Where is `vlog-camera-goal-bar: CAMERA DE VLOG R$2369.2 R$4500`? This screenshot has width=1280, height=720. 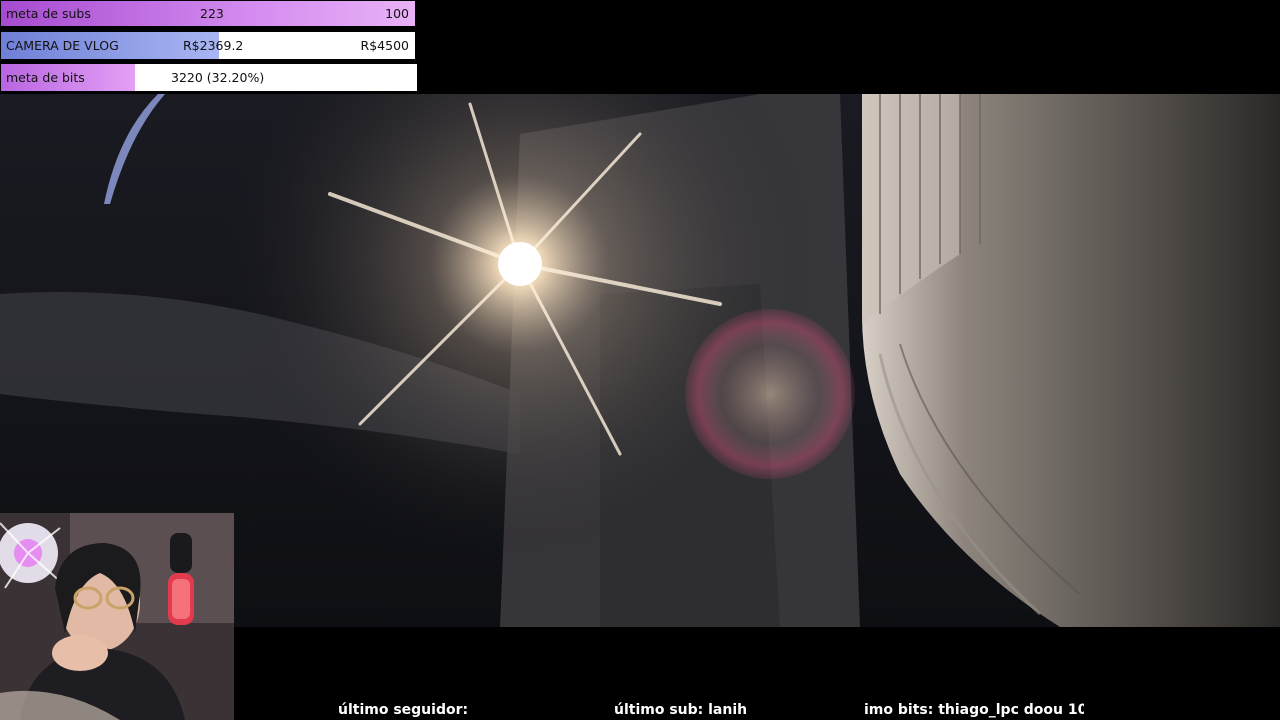
vlog-camera-goal-bar: CAMERA DE VLOG R$2369.2 R$4500 is located at coordinates (208, 45).